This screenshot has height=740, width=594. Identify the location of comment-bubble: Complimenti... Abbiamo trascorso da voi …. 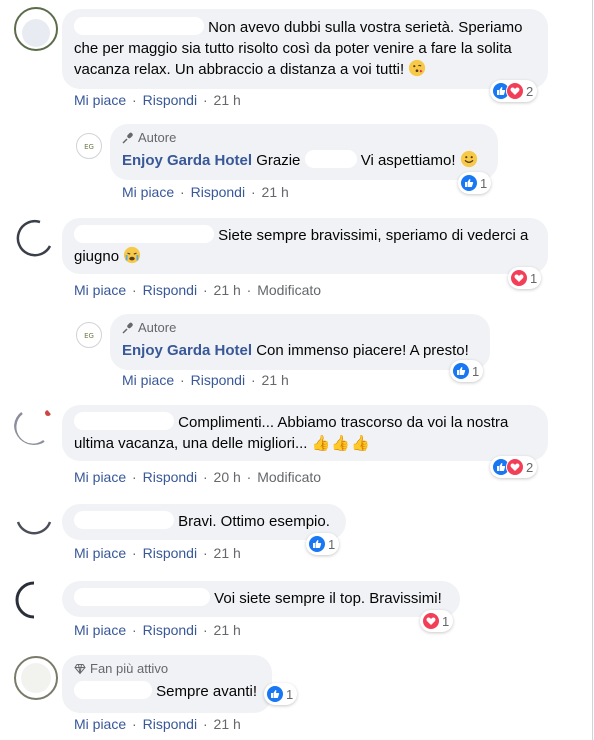
(305, 433).